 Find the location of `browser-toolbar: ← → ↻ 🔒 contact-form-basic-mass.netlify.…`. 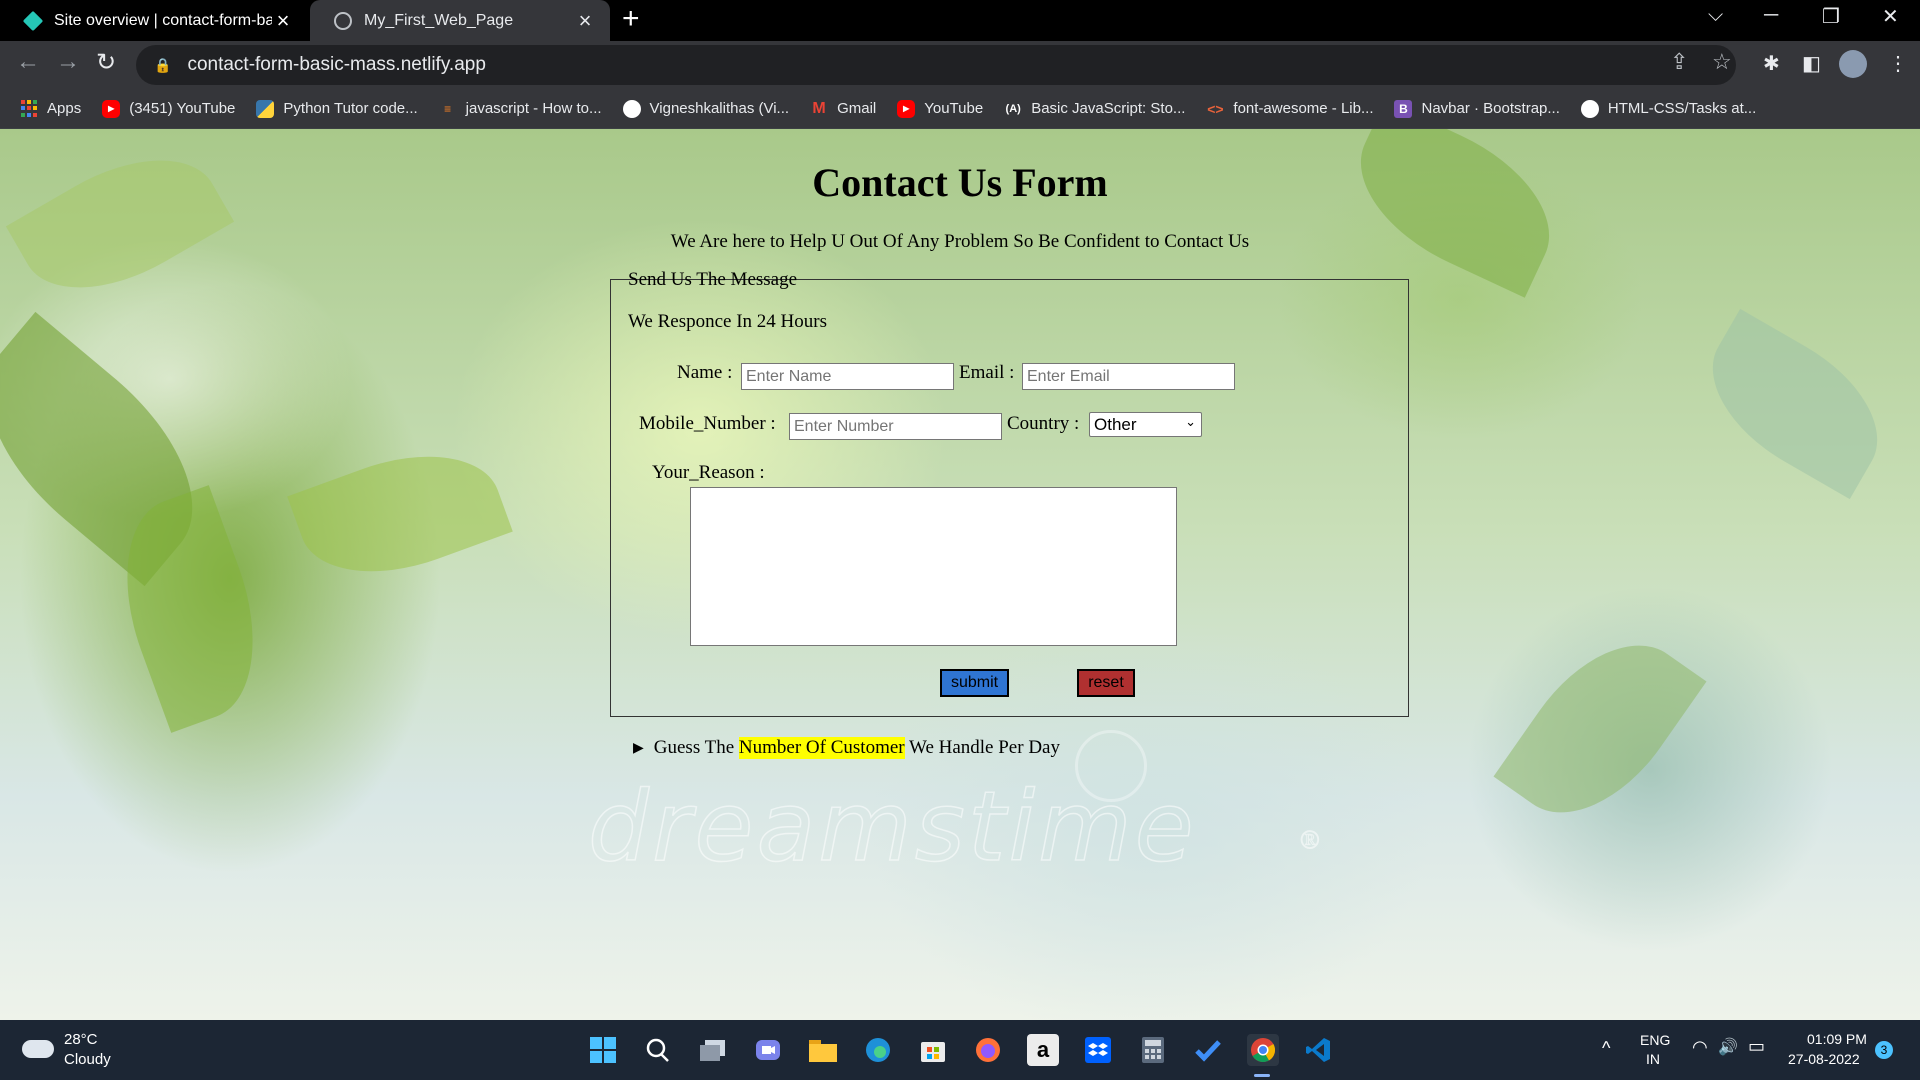

browser-toolbar: ← → ↻ 🔒 contact-form-basic-mass.netlify.… is located at coordinates (960, 65).